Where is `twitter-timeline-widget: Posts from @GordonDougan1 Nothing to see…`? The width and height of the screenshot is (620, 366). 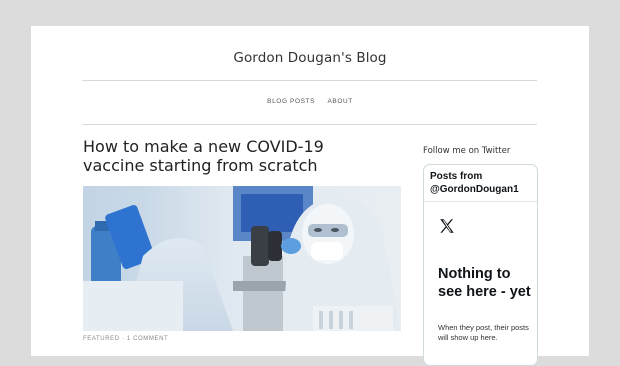 twitter-timeline-widget: Posts from @GordonDougan1 Nothing to see… is located at coordinates (480, 265).